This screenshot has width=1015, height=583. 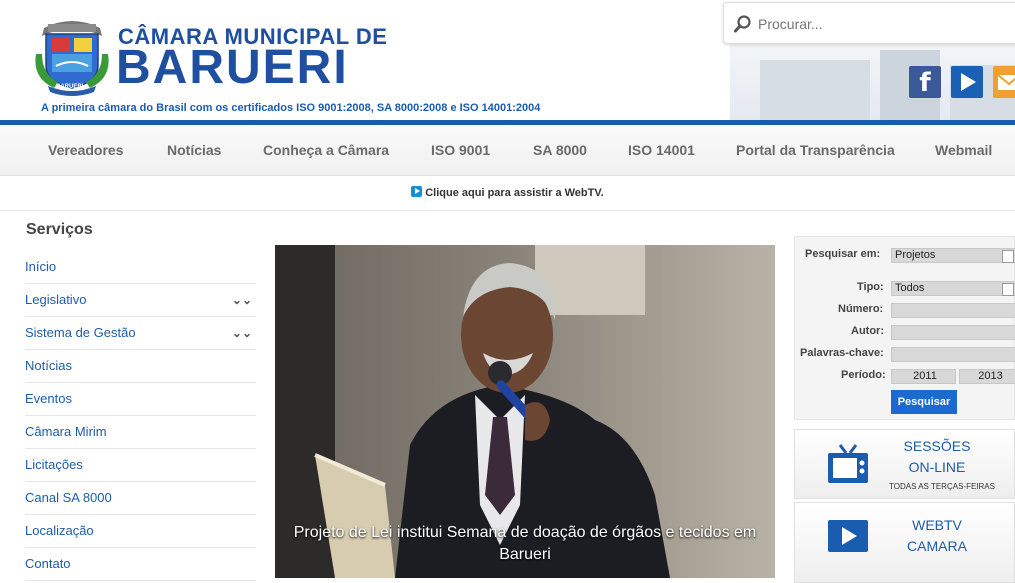 I want to click on menu-item-localizacao: Localização, so click(x=140, y=531).